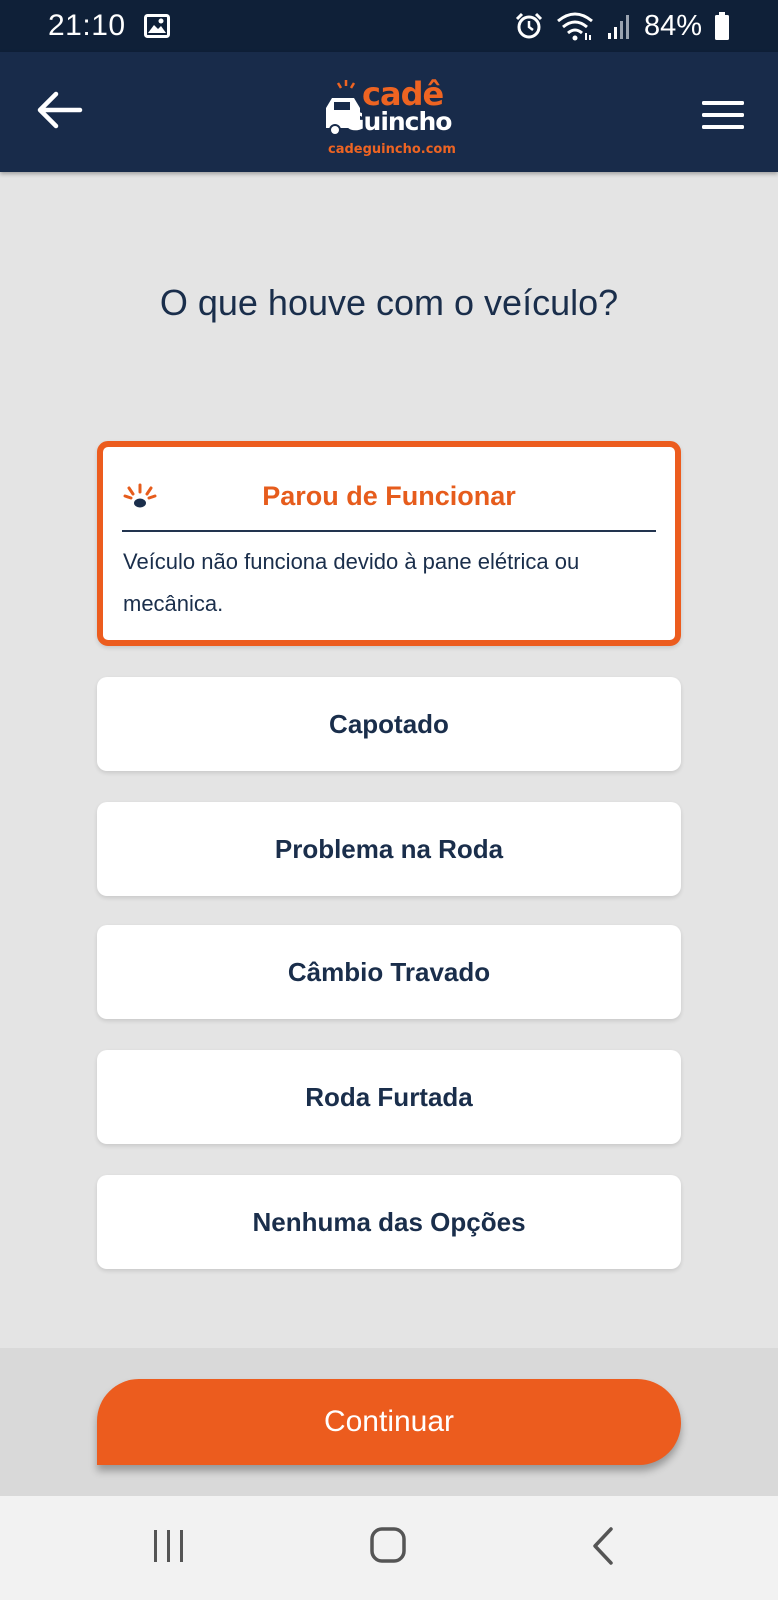 Image resolution: width=778 pixels, height=1600 pixels. I want to click on app-header: cadê Guincho cadeguincho.com, so click(389, 112).